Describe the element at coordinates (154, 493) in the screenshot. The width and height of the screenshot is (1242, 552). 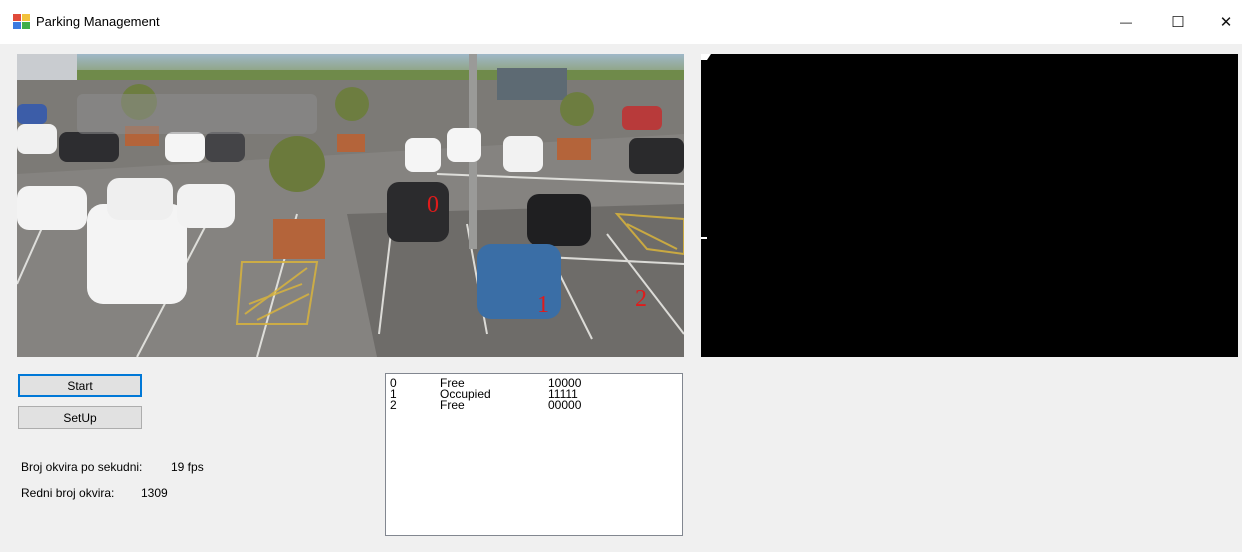
I see `frame-number-value: 1309` at that location.